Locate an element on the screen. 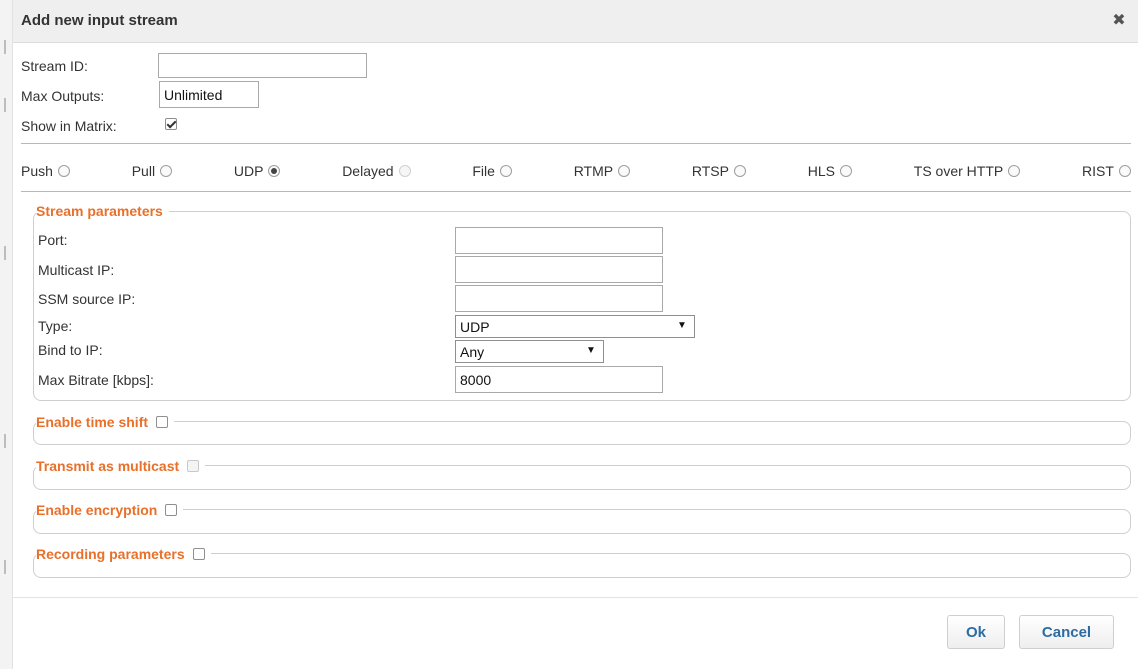 The image size is (1138, 669). mode-label: RTMP is located at coordinates (593, 171).